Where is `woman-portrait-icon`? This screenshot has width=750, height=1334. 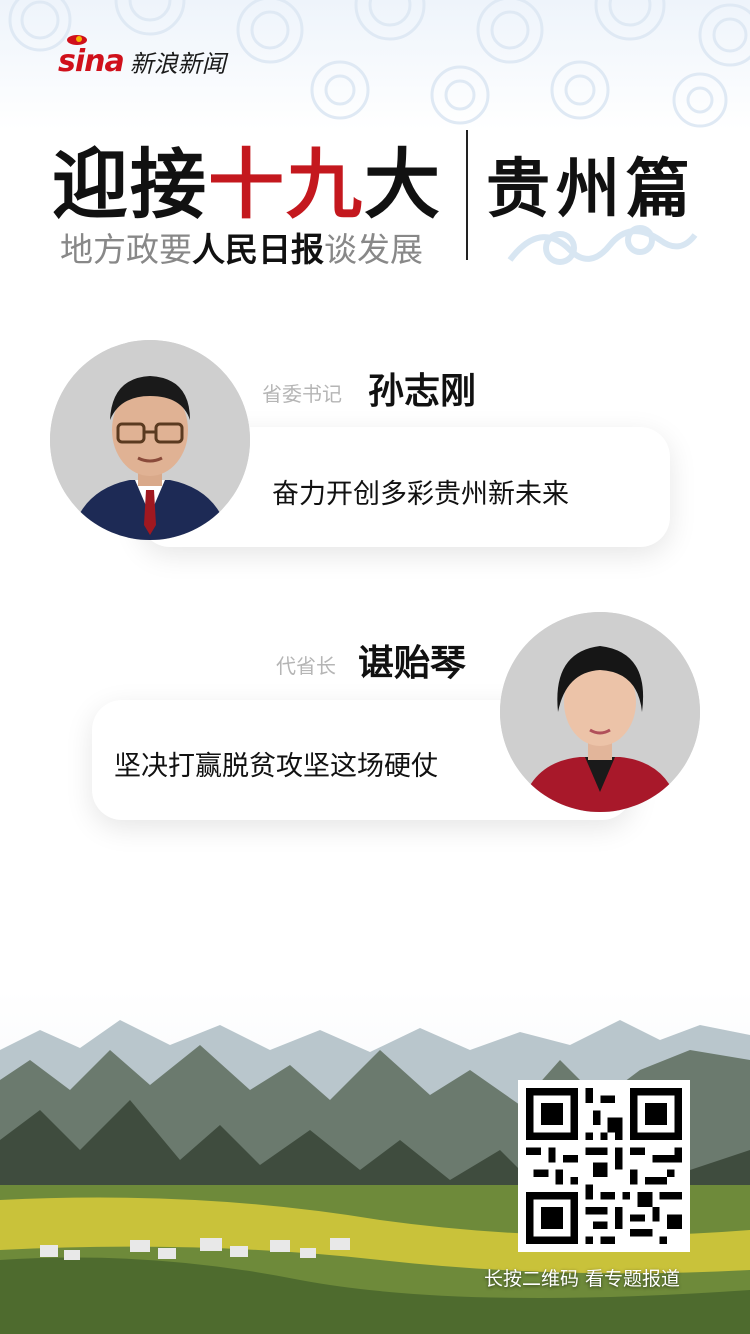
woman-portrait-icon is located at coordinates (600, 712).